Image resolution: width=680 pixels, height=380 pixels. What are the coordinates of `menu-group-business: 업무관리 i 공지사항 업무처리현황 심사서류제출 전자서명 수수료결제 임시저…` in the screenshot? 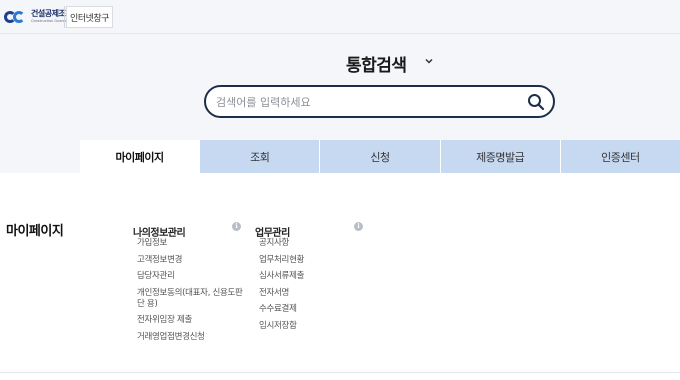 It's located at (310, 279).